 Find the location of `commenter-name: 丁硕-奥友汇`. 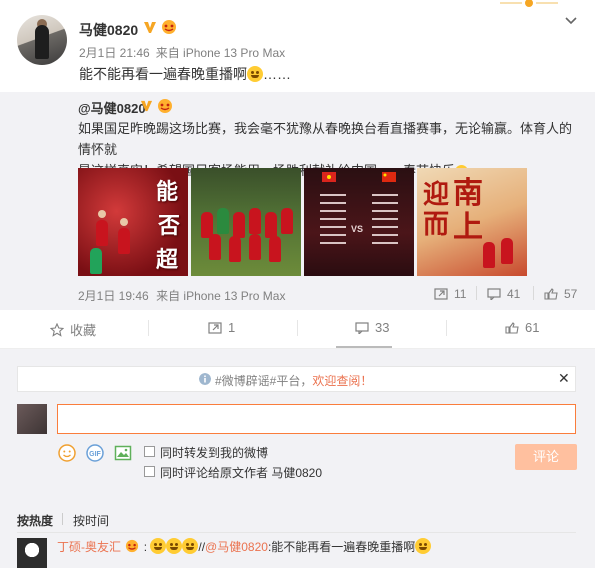

commenter-name: 丁硕-奥友汇 is located at coordinates (89, 547).